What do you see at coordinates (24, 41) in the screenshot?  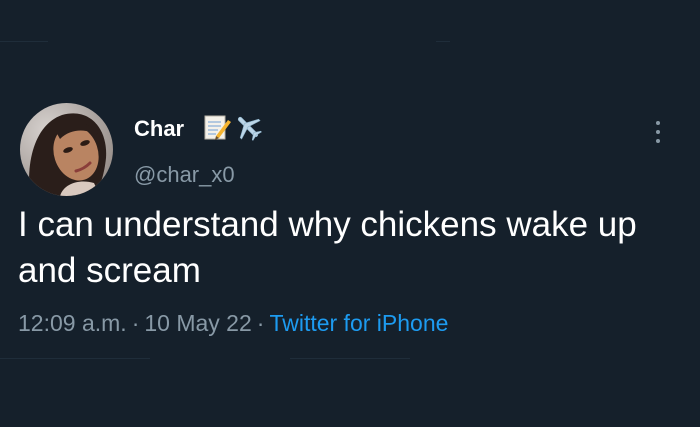 I see `top-divider-left` at bounding box center [24, 41].